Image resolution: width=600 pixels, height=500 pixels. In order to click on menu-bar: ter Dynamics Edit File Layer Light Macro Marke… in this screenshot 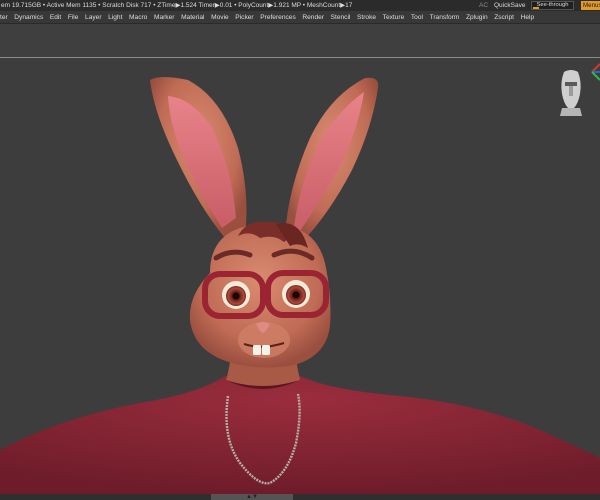, I will do `click(300, 17)`.